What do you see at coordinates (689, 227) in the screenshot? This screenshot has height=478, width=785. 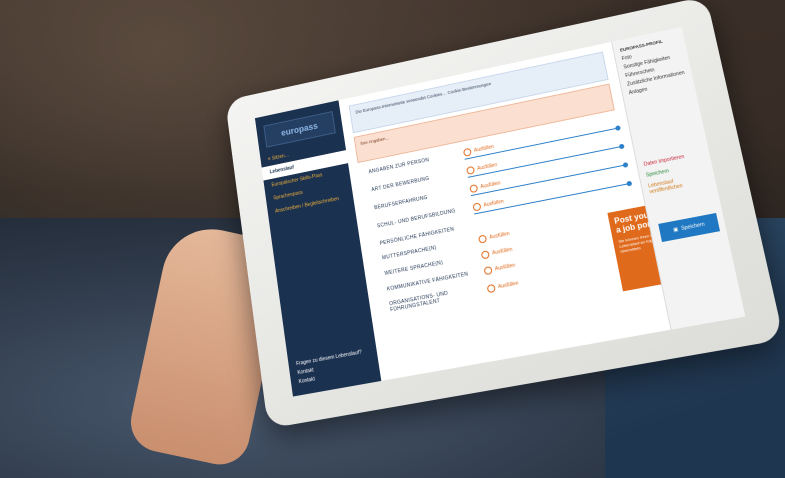 I see `save-button: ▣ Speichern` at bounding box center [689, 227].